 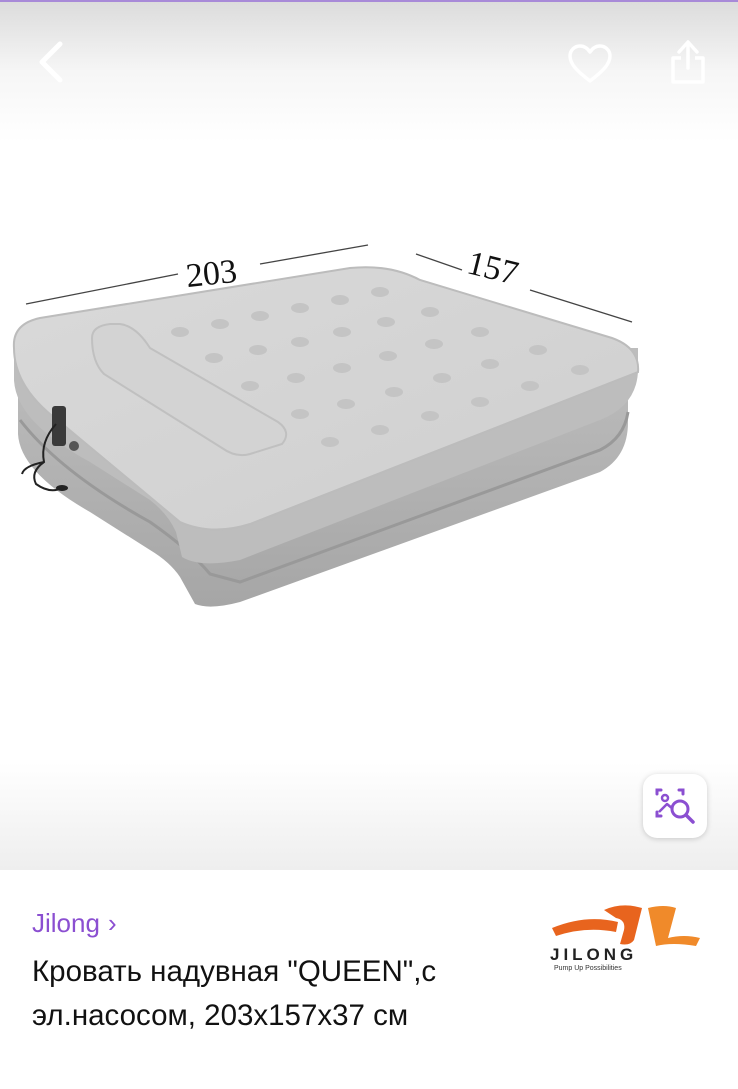 What do you see at coordinates (588, 968) in the screenshot?
I see `logo-tagline: Pump Up Possibilities` at bounding box center [588, 968].